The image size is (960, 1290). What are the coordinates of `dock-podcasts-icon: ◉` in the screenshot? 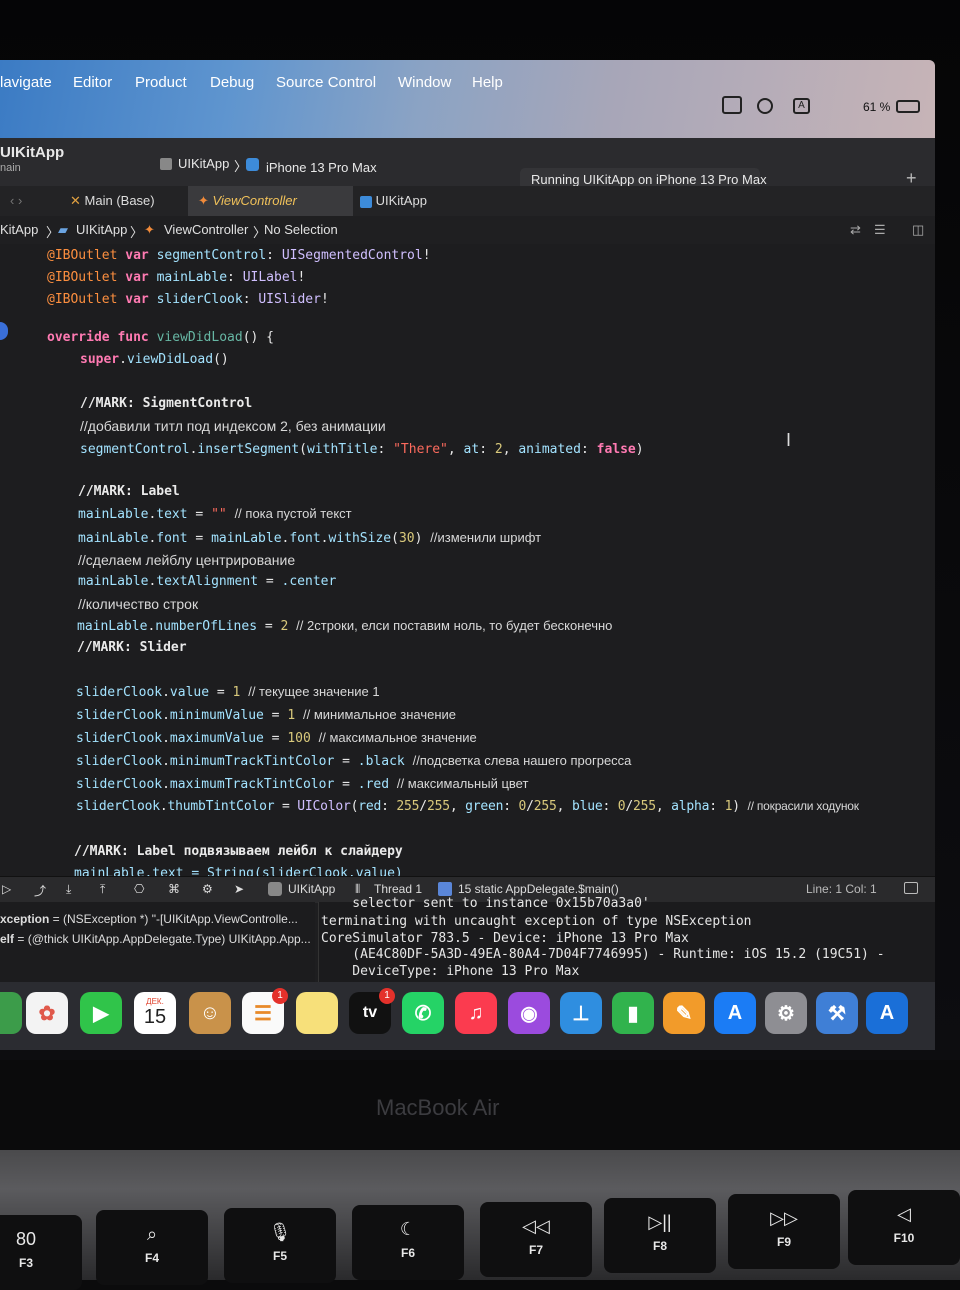 It's located at (529, 1013).